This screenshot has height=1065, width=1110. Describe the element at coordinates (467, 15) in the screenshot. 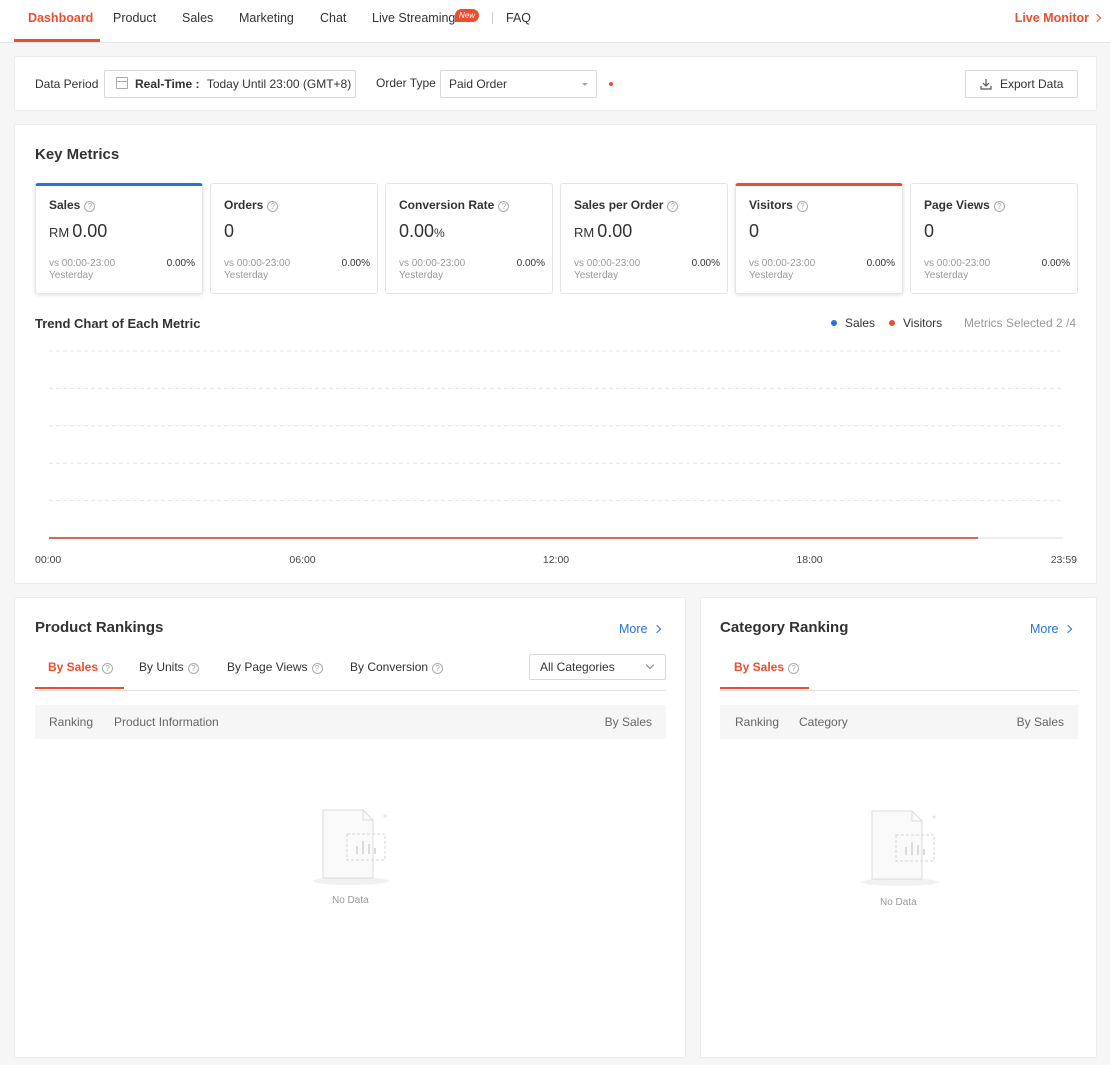

I see `new-badge: New` at that location.